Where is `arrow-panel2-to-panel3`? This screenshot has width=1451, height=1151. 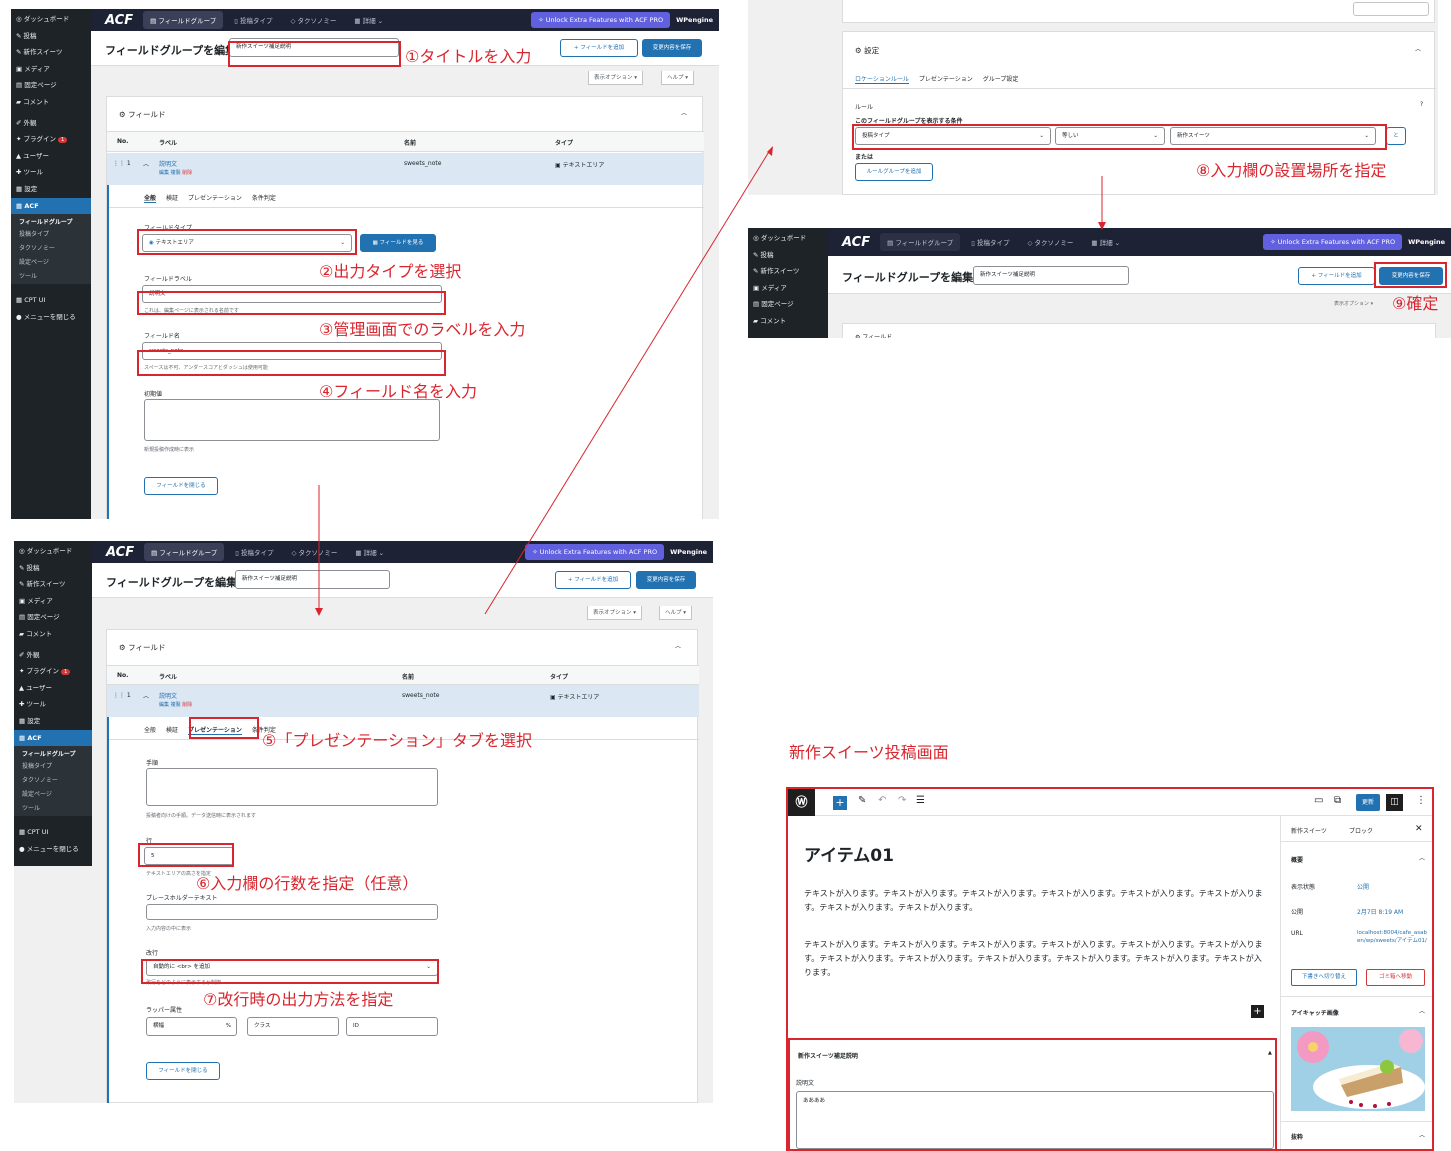 arrow-panel2-to-panel3 is located at coordinates (627, 382).